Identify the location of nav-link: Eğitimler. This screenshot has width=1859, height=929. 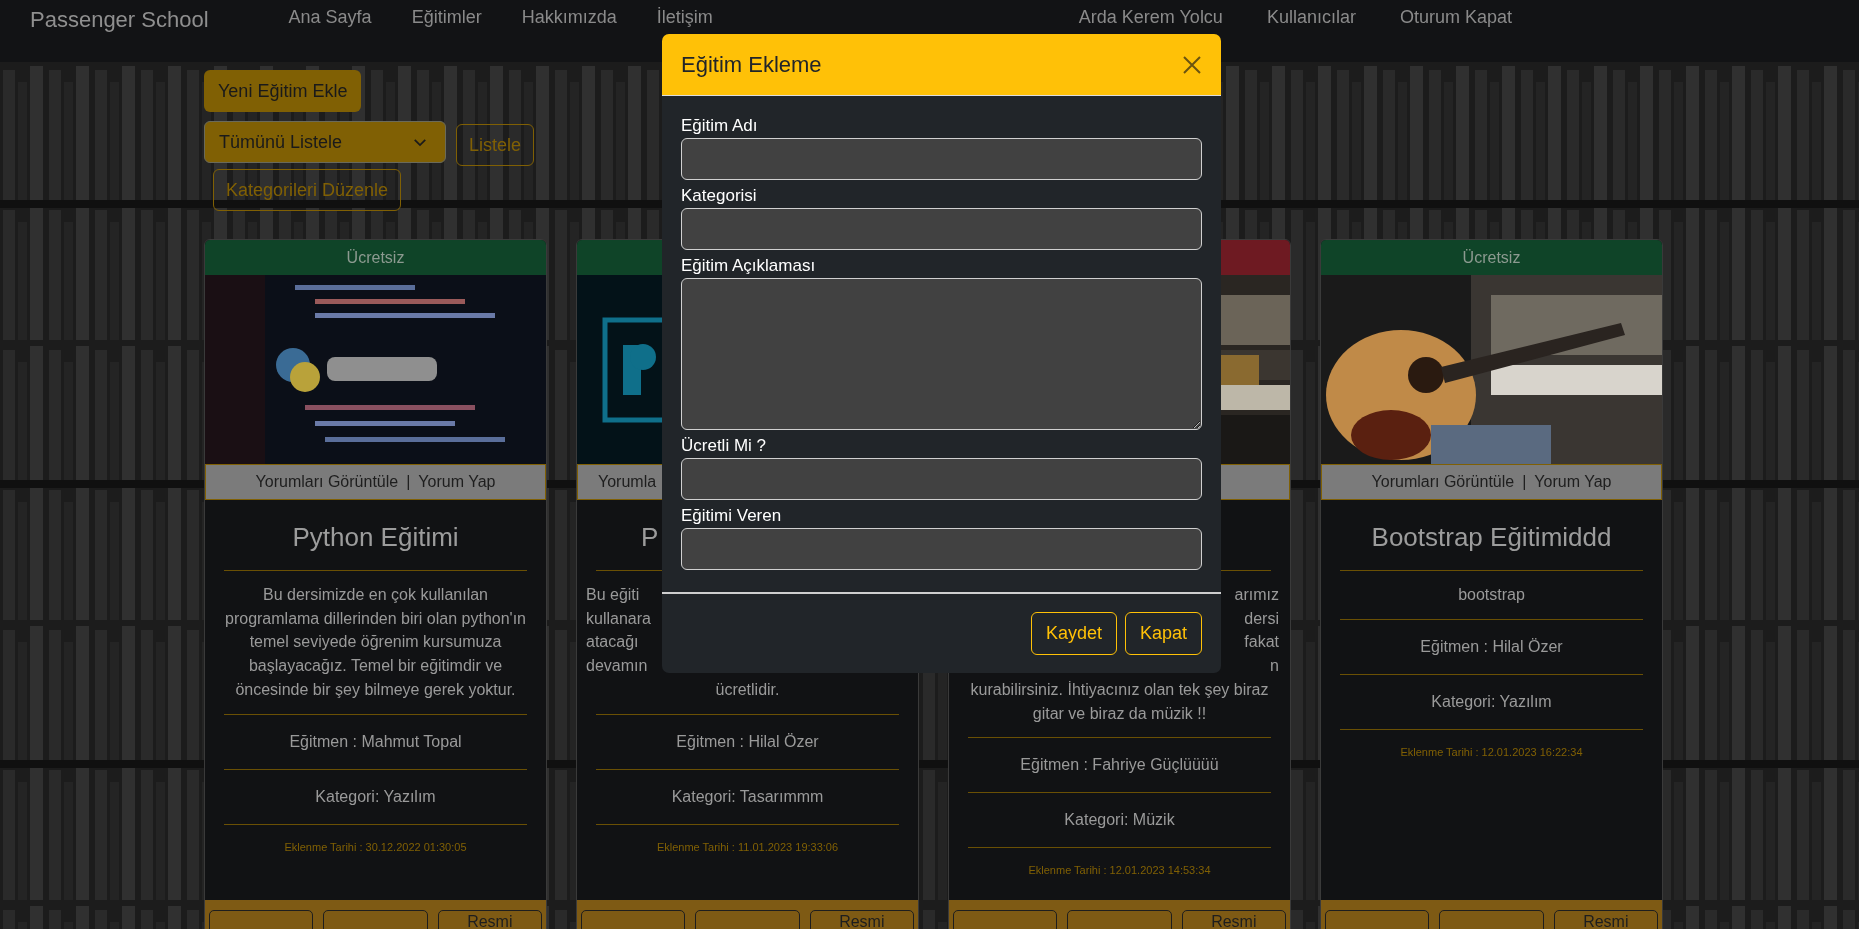
(446, 17).